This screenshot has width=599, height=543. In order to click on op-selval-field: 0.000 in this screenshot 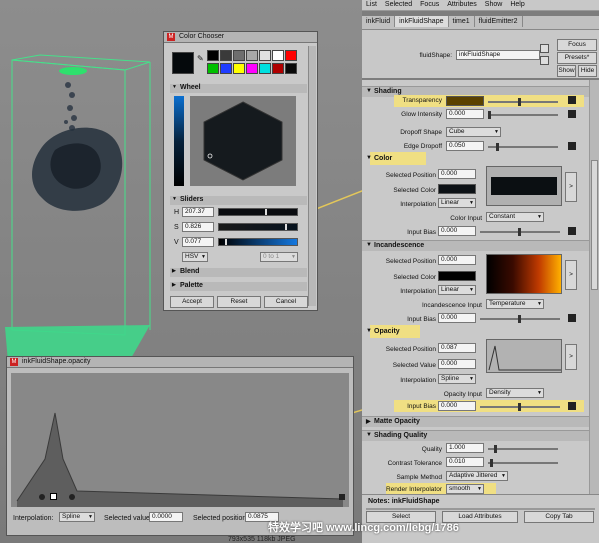, I will do `click(457, 364)`.